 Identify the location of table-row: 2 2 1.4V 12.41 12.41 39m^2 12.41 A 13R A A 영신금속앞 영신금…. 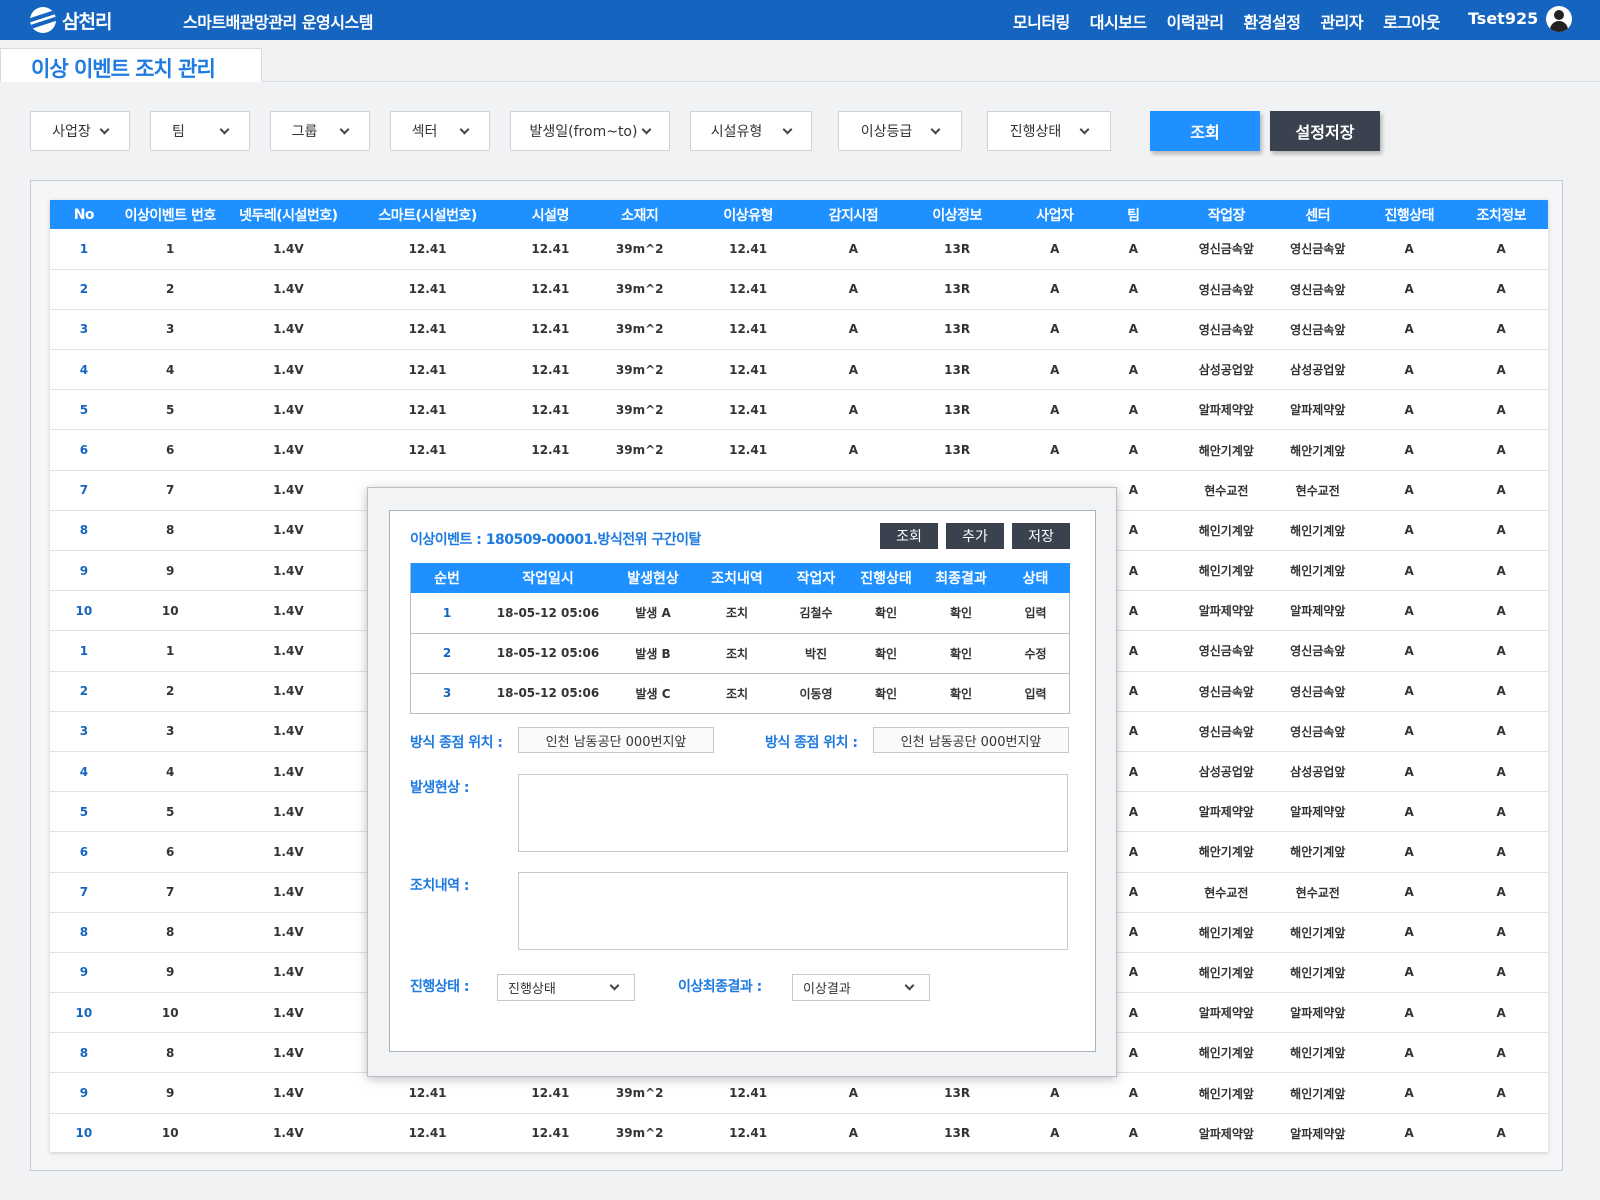
(799, 289).